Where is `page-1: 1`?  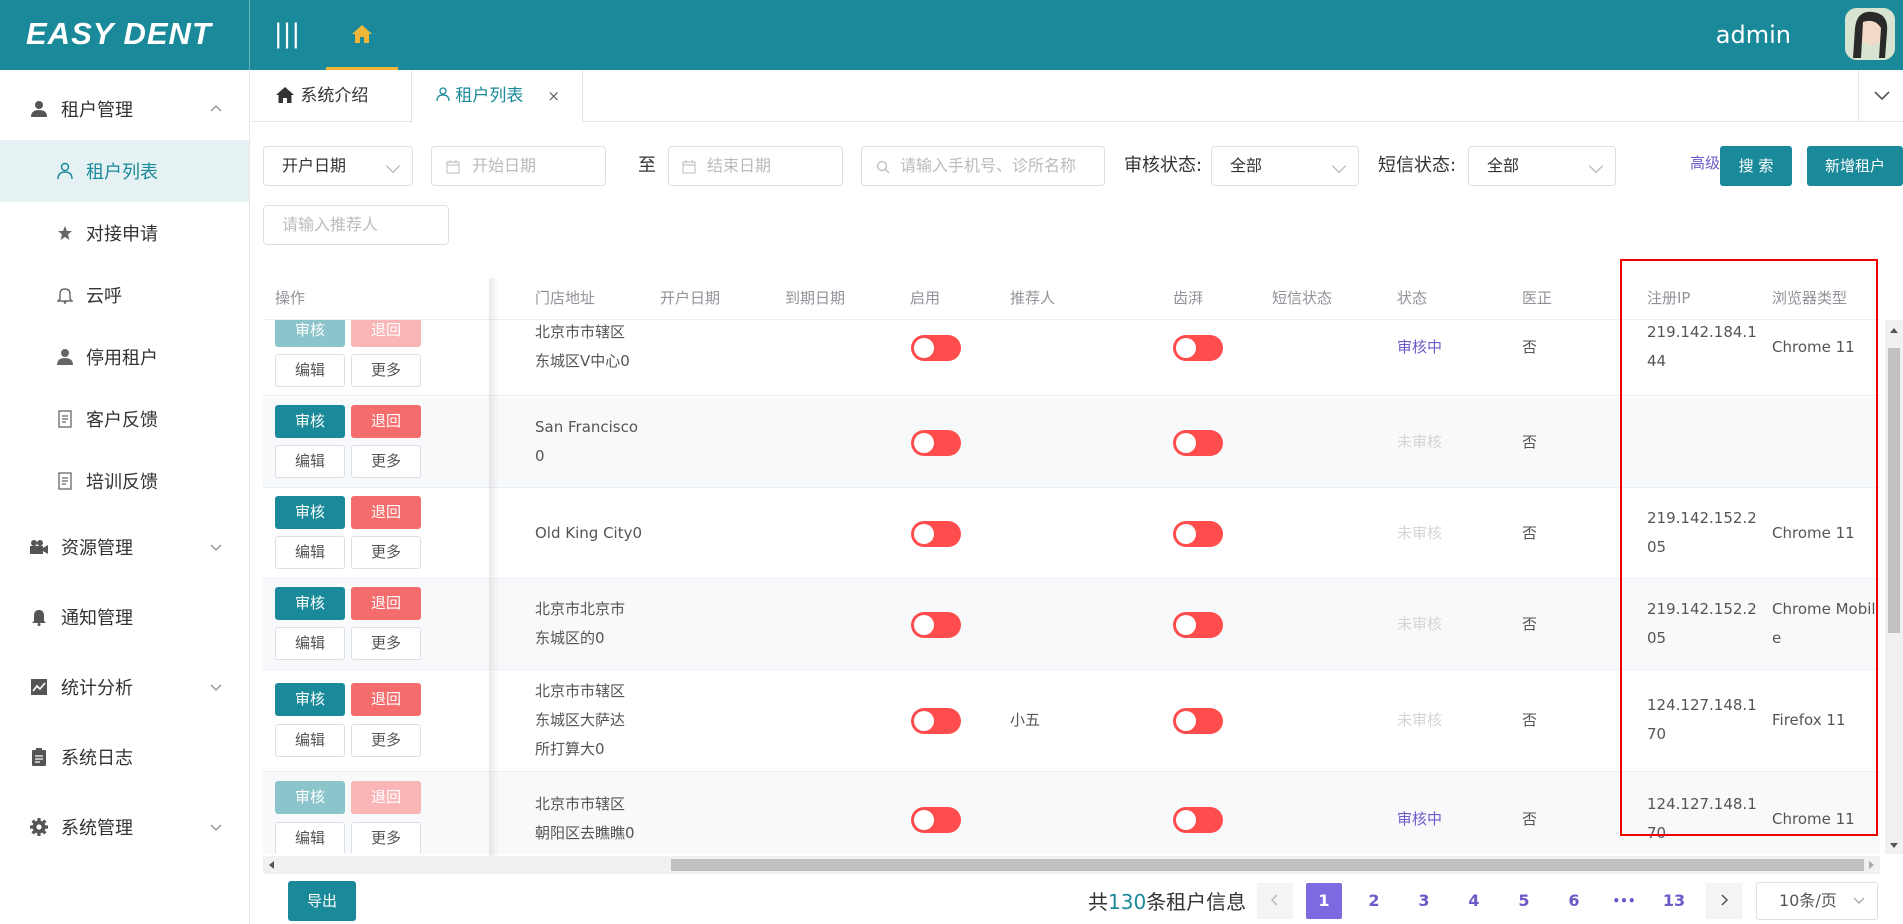
page-1: 1 is located at coordinates (1324, 901).